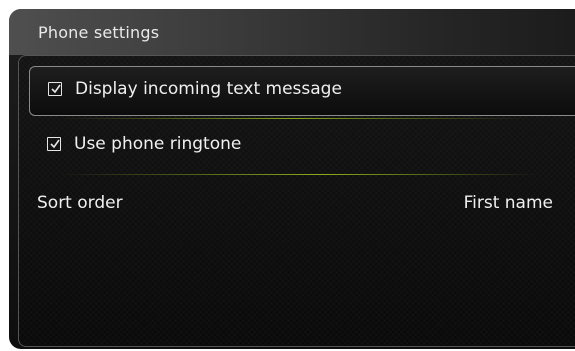  Describe the element at coordinates (508, 203) in the screenshot. I see `sort-order-value: First name` at that location.